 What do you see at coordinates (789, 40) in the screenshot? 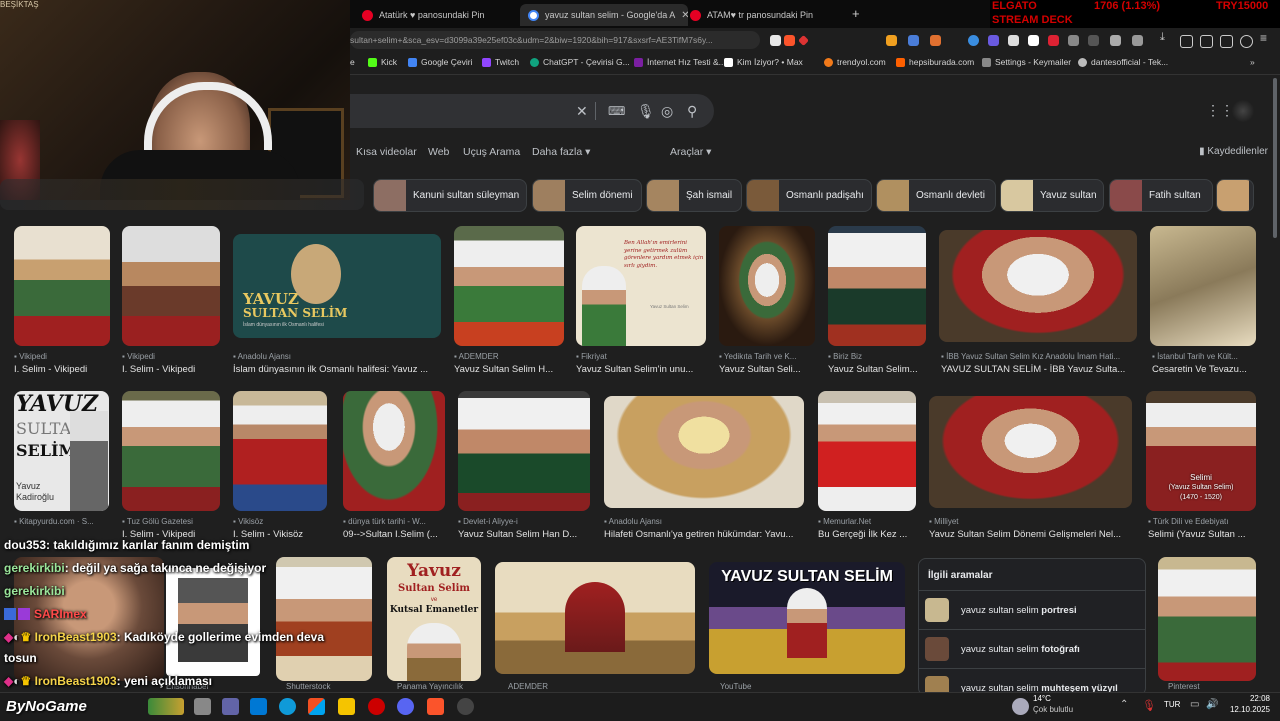
I see `brave-shield-icon` at bounding box center [789, 40].